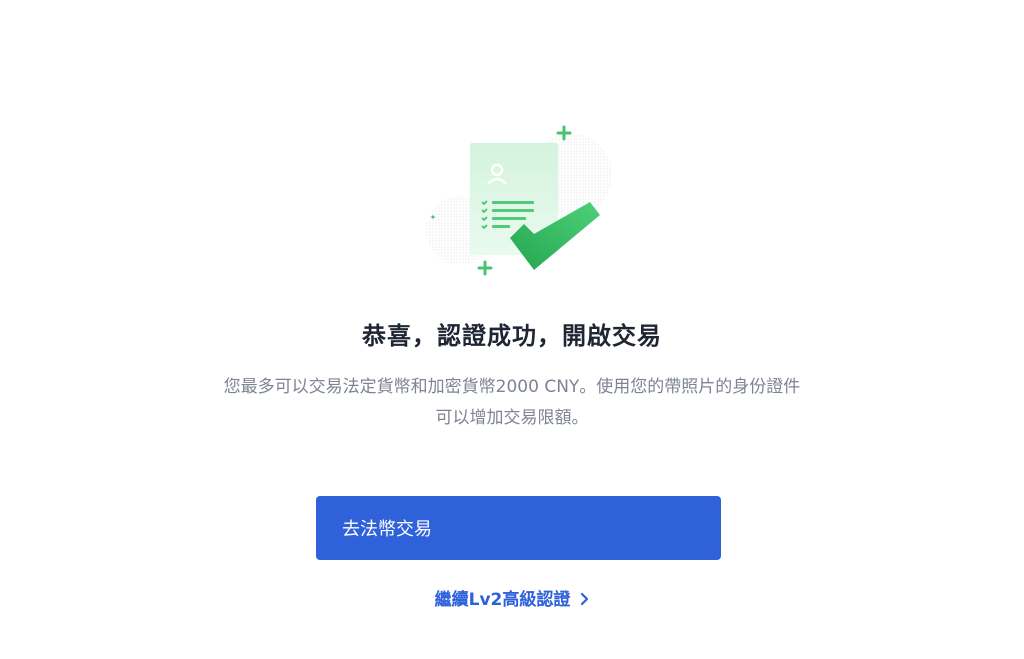 The image size is (1024, 659). I want to click on chevron-right-icon, so click(584, 601).